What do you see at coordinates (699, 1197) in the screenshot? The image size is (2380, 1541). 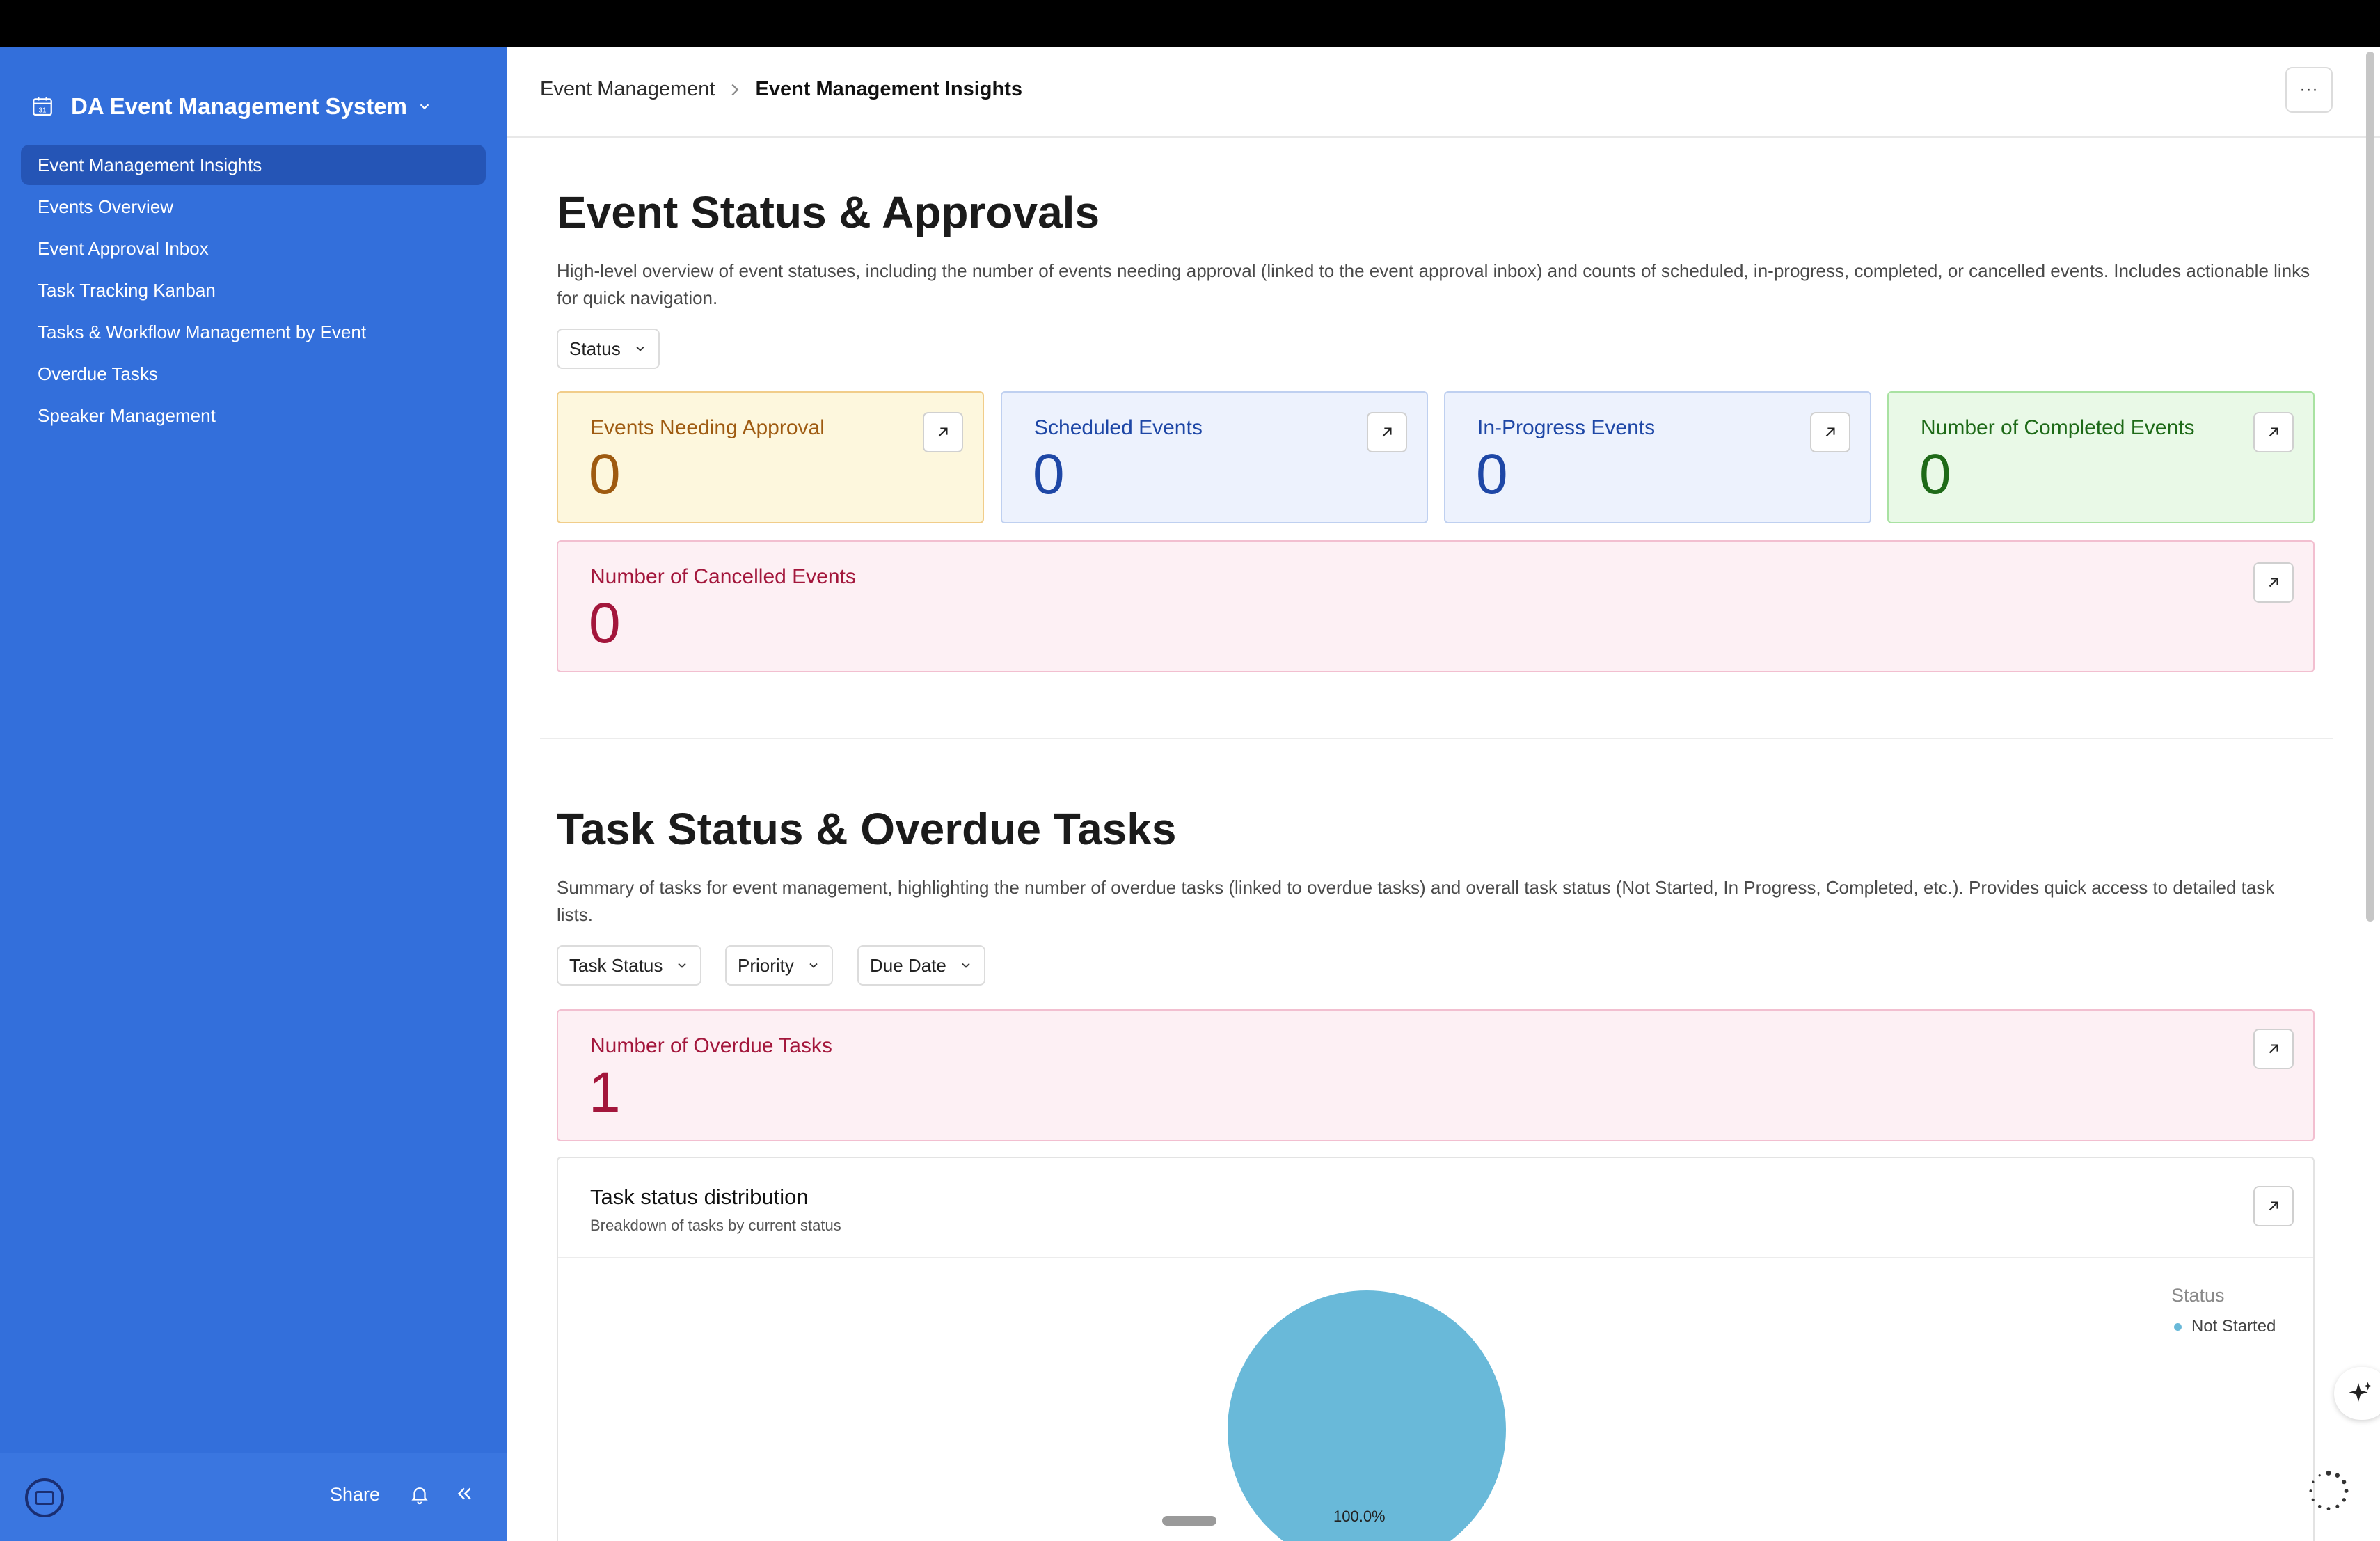 I see `chart-title: Task status distribution` at bounding box center [699, 1197].